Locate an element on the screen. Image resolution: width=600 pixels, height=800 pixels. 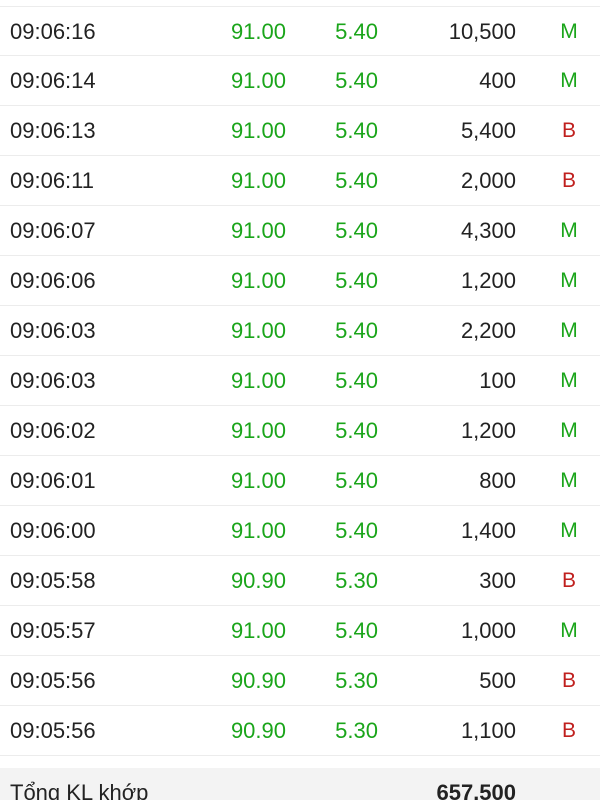
trade-volume: 1,000 is located at coordinates (488, 630).